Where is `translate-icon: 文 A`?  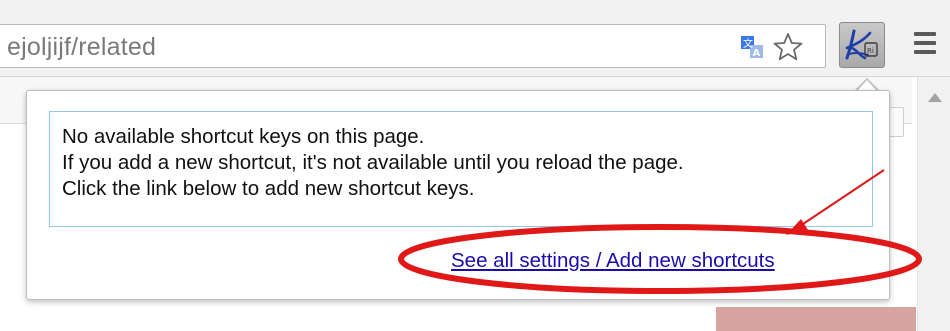
translate-icon: 文 A is located at coordinates (752, 47).